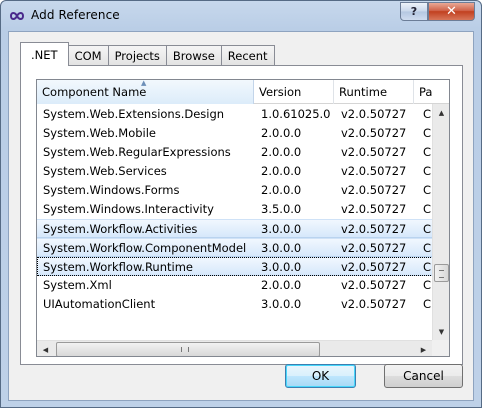 This screenshot has width=482, height=408. What do you see at coordinates (128, 209) in the screenshot?
I see `component-name-cell: System.Windows.Interactivity` at bounding box center [128, 209].